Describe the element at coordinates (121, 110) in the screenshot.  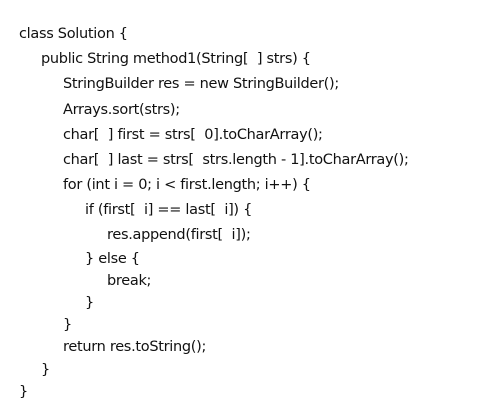
I see `code-line-4: Arrays.sort(strs);` at that location.